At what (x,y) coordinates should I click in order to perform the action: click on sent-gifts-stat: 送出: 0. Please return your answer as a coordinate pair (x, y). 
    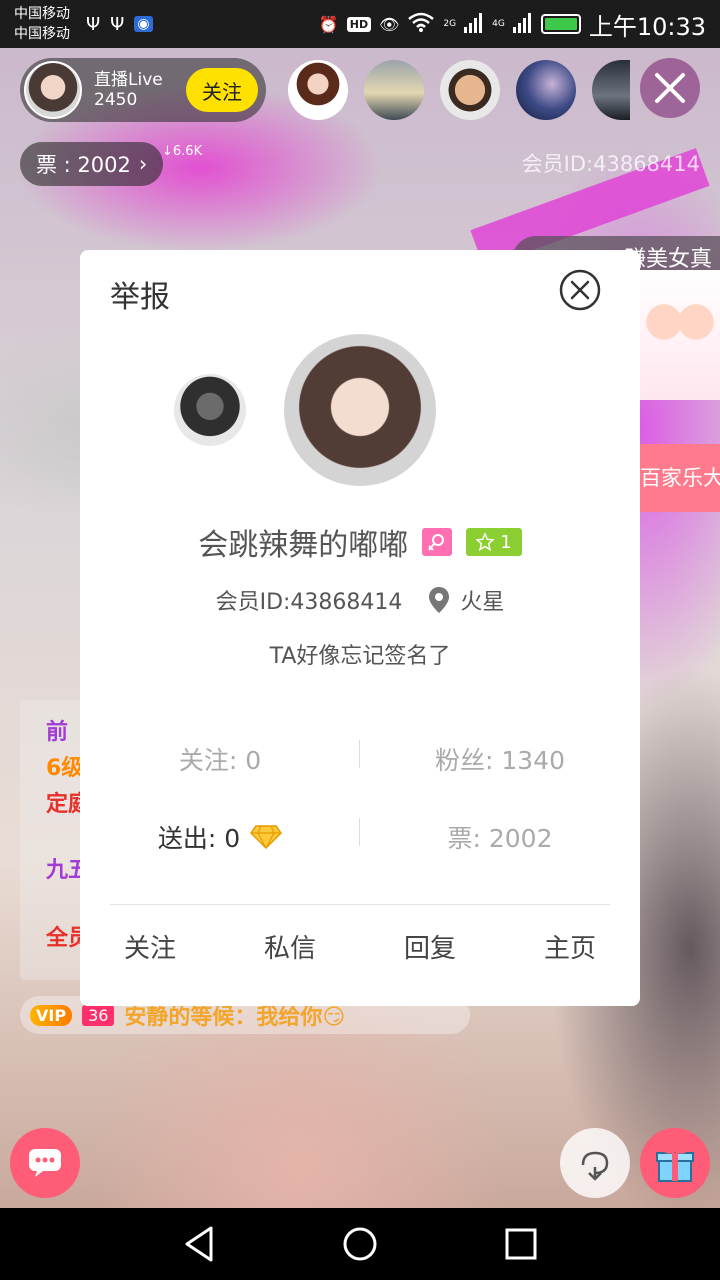
    Looking at the image, I should click on (220, 837).